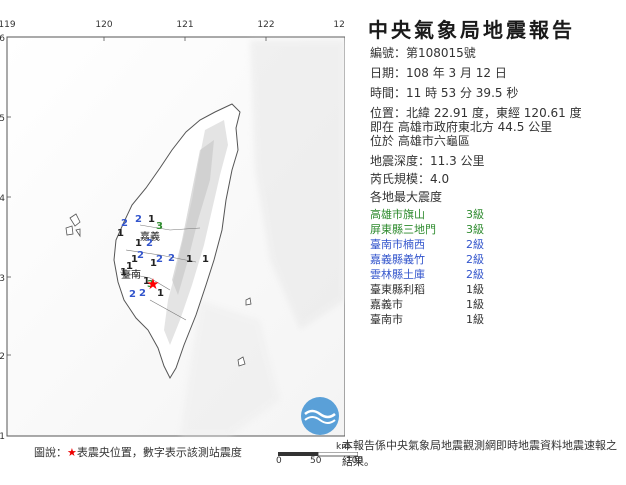  I want to click on report-position-area: 位於 高雄市六龜區, so click(420, 141).